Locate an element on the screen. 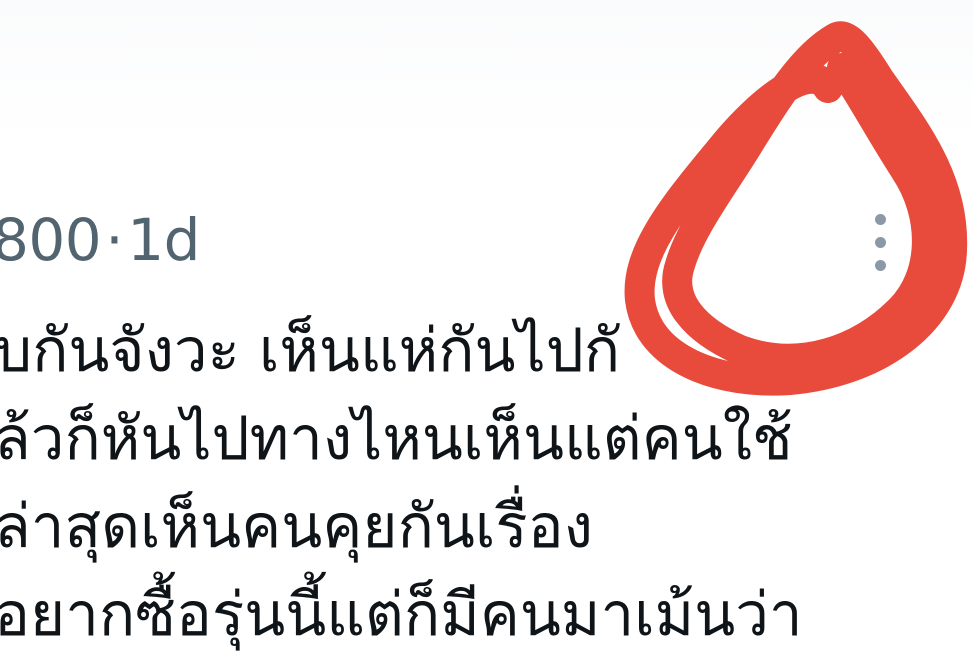 The image size is (973, 655). more-options-button is located at coordinates (882, 243).